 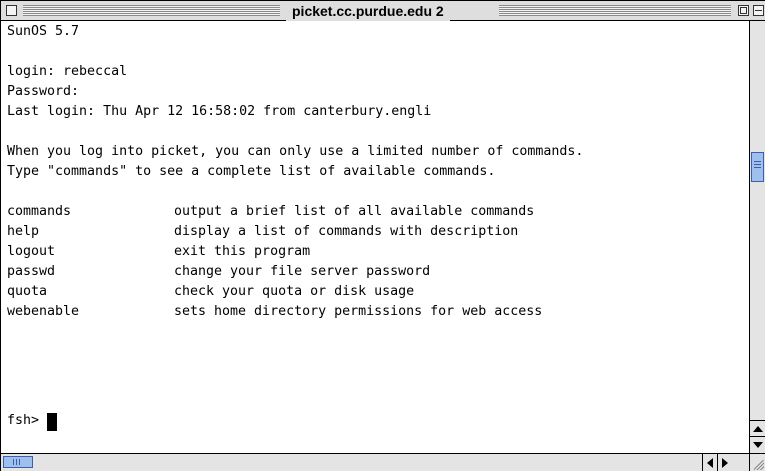 I want to click on terminal-line: SunOS 5.7, so click(x=43, y=31).